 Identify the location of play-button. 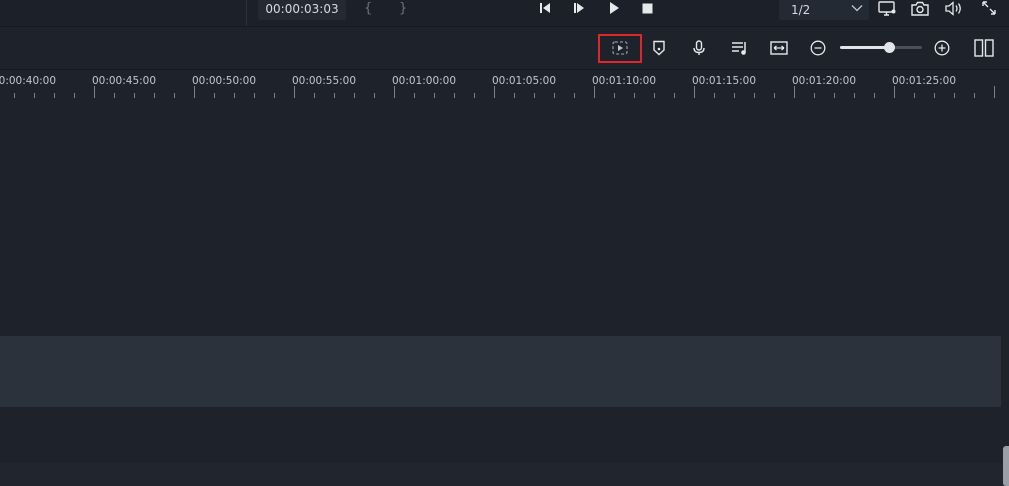
(614, 8).